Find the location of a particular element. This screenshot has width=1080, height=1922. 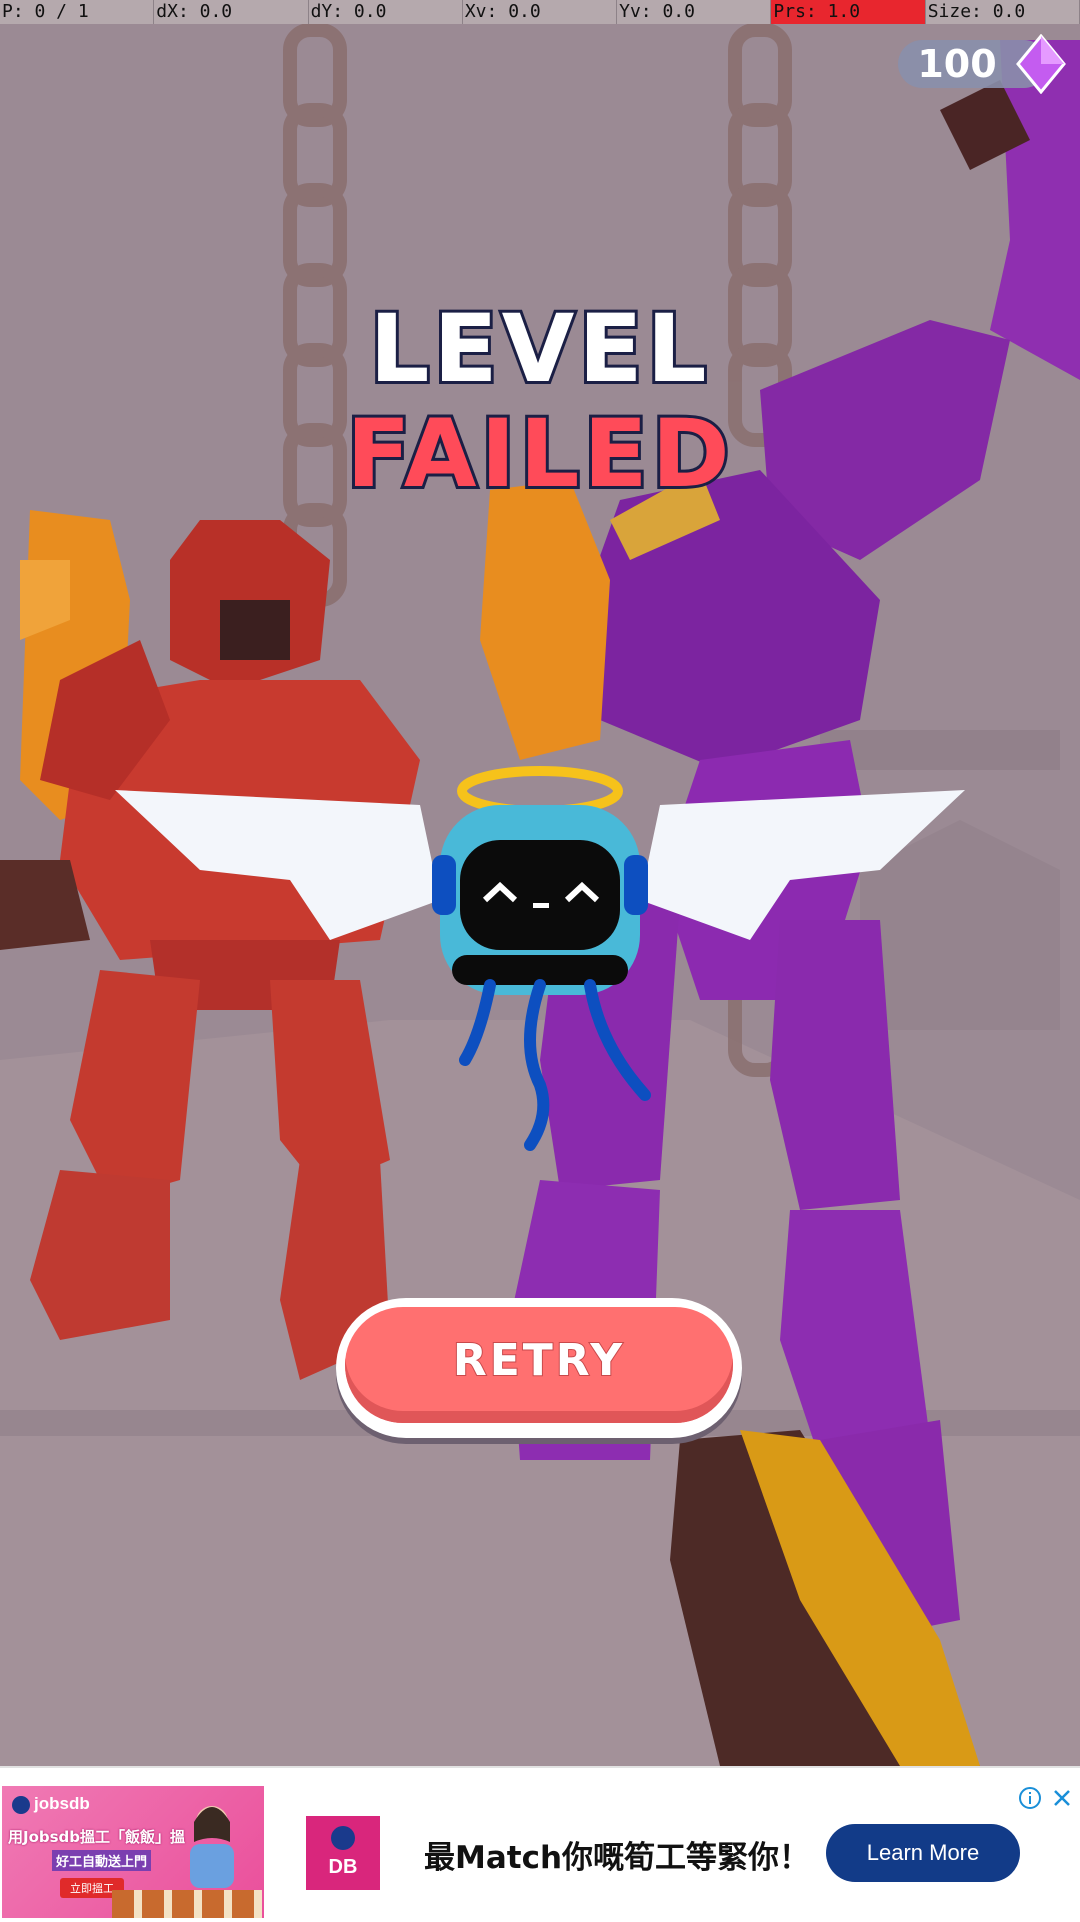

ad-image: jobsdb 用Jobsdb搵工「飯飯」搵 好工自動送上門 立即搵工 is located at coordinates (133, 1852).